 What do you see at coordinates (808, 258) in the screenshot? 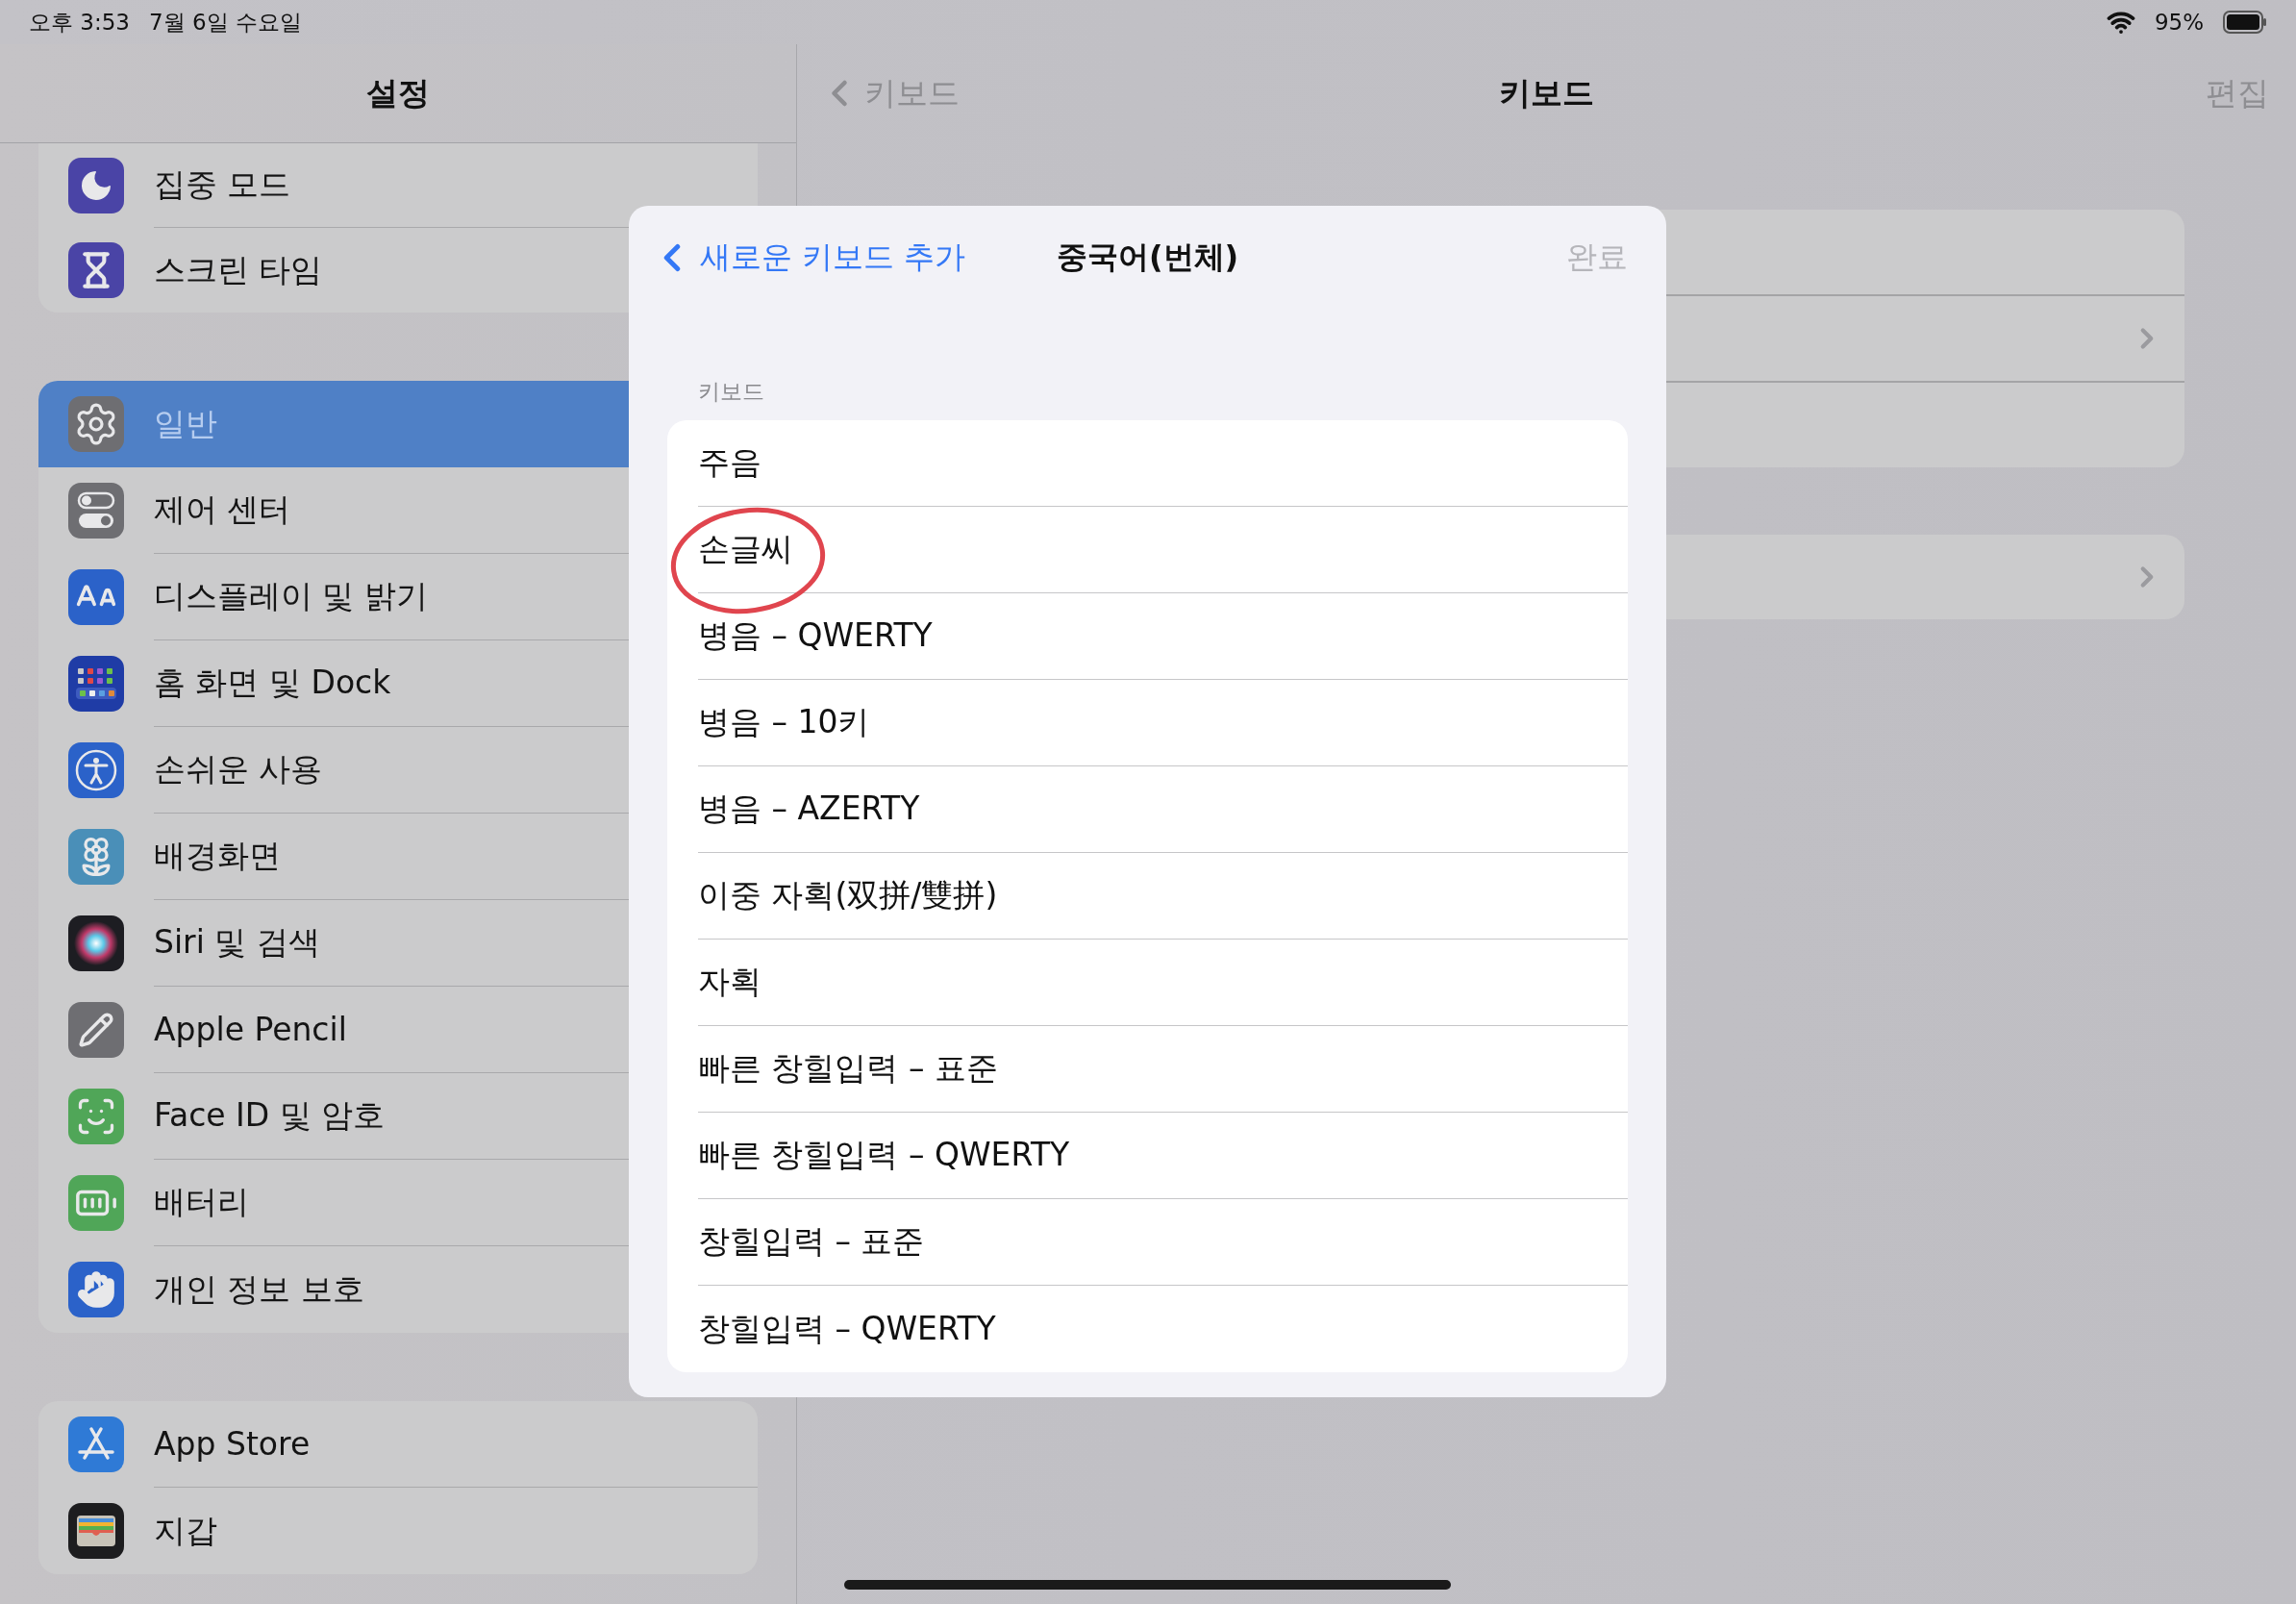
I see `back-button: 새로운 키보드 추가` at bounding box center [808, 258].